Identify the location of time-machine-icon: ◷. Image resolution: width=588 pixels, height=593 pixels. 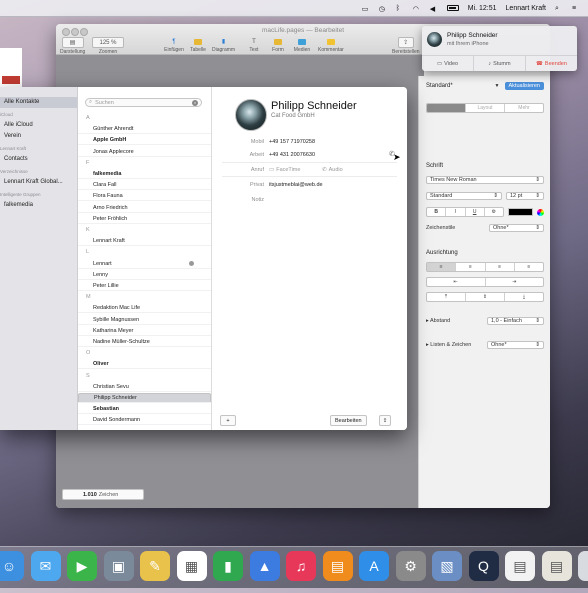
(383, 9).